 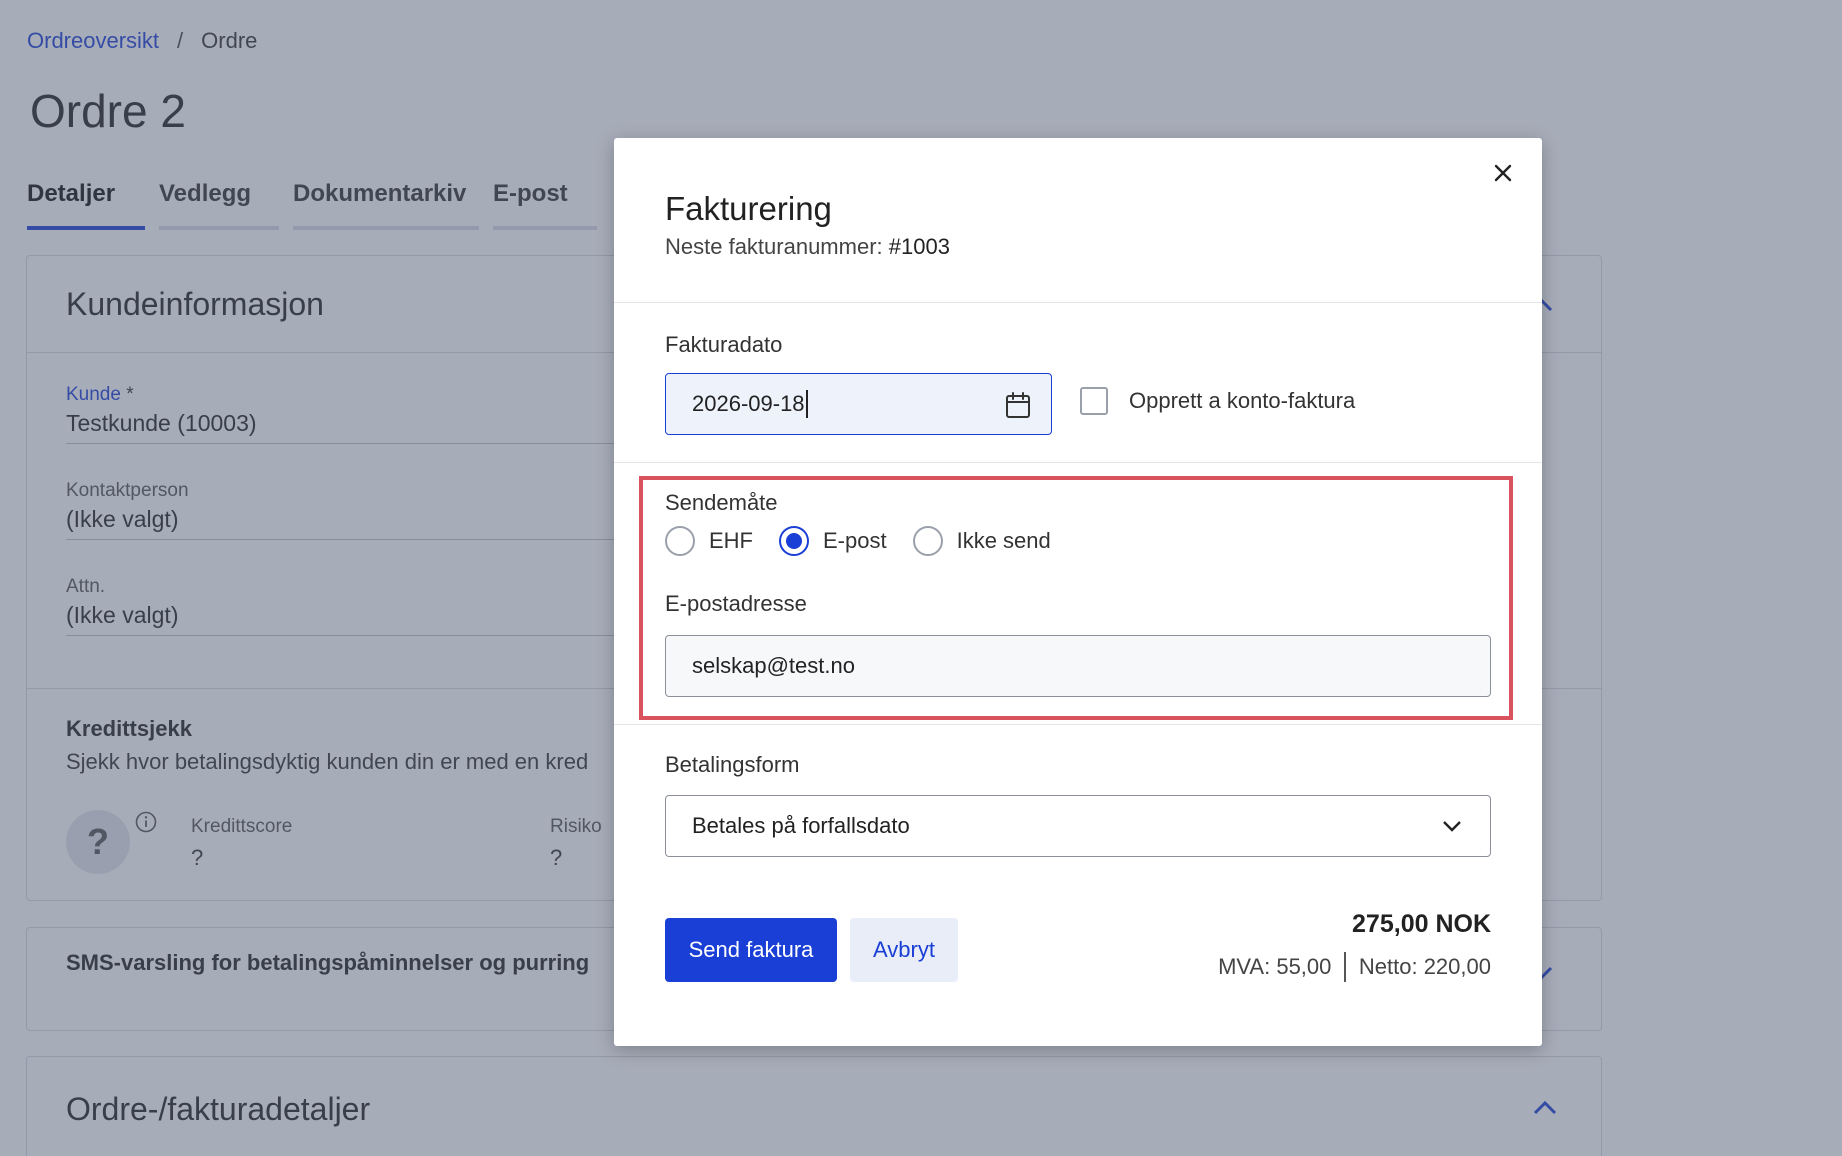 I want to click on invoice-date-input: 2026-09-18, so click(x=858, y=404).